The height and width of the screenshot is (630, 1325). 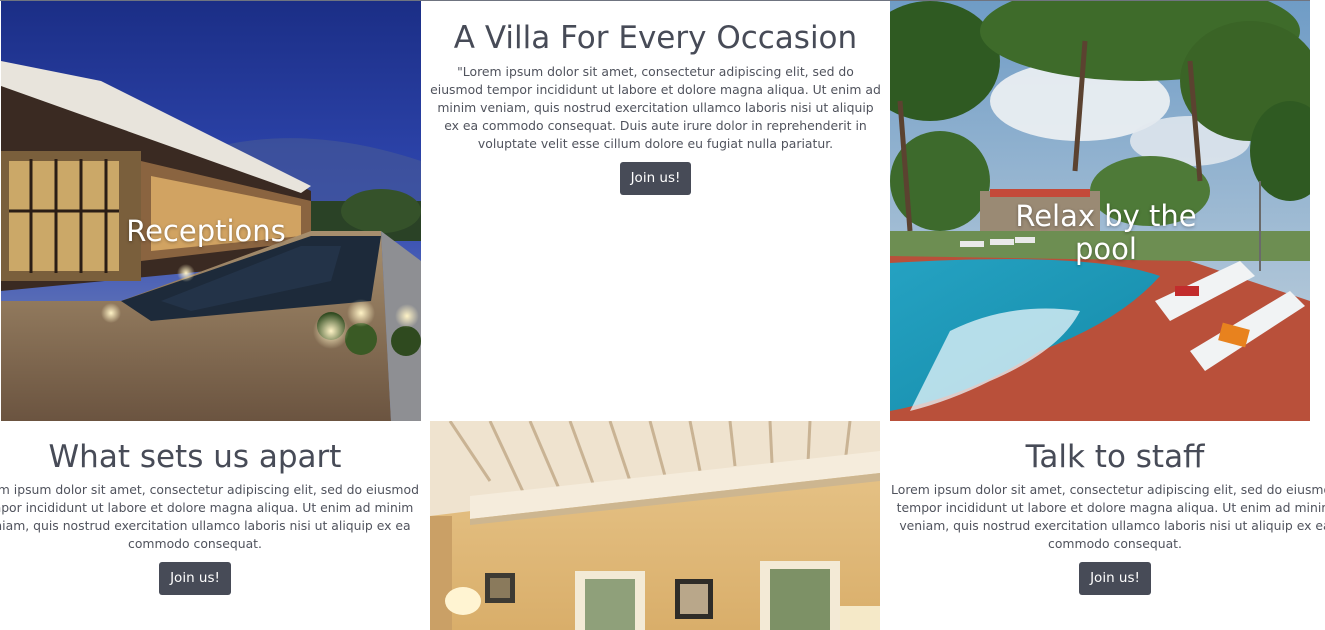 What do you see at coordinates (655, 178) in the screenshot?
I see `villa-join-button: Join us!` at bounding box center [655, 178].